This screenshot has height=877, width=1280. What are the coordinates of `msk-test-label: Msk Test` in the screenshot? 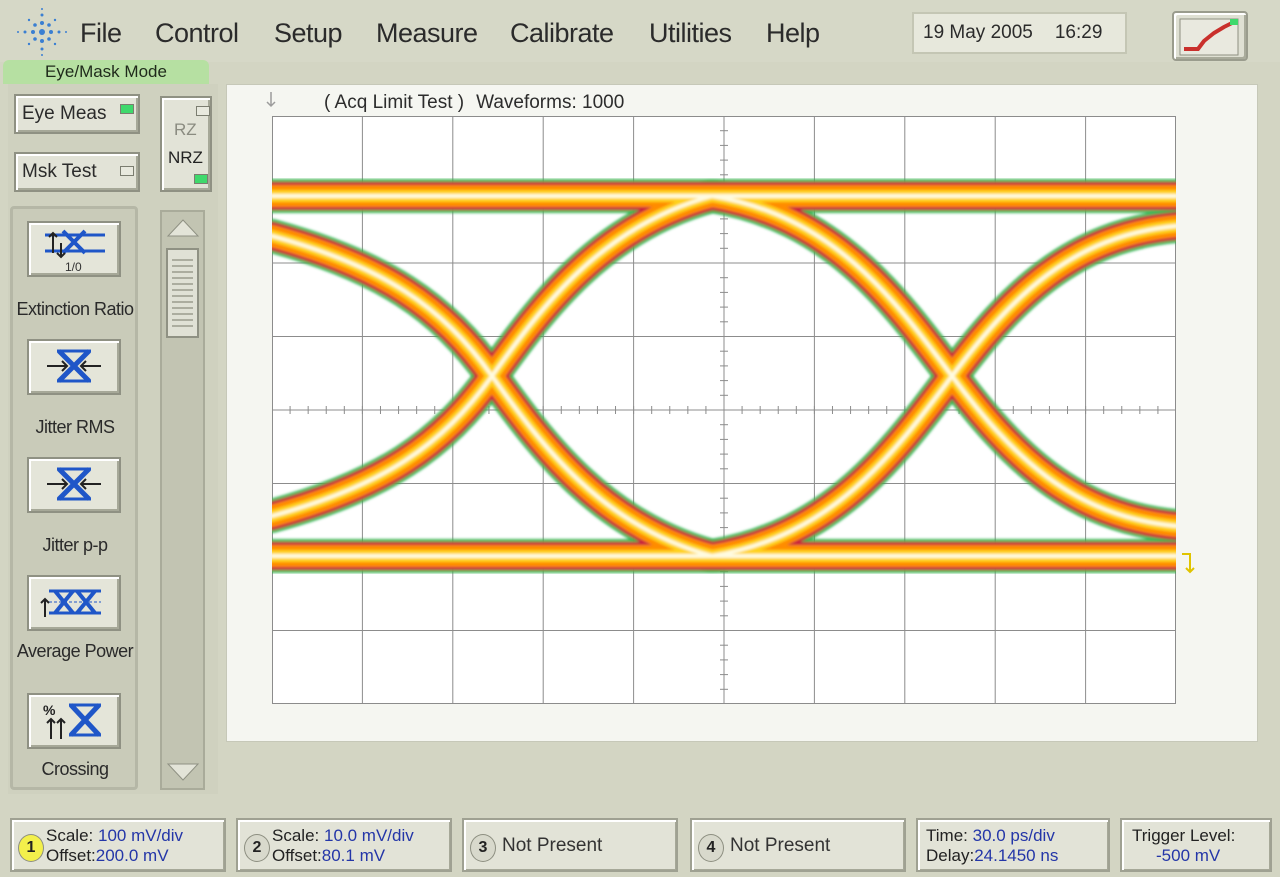 It's located at (59, 171).